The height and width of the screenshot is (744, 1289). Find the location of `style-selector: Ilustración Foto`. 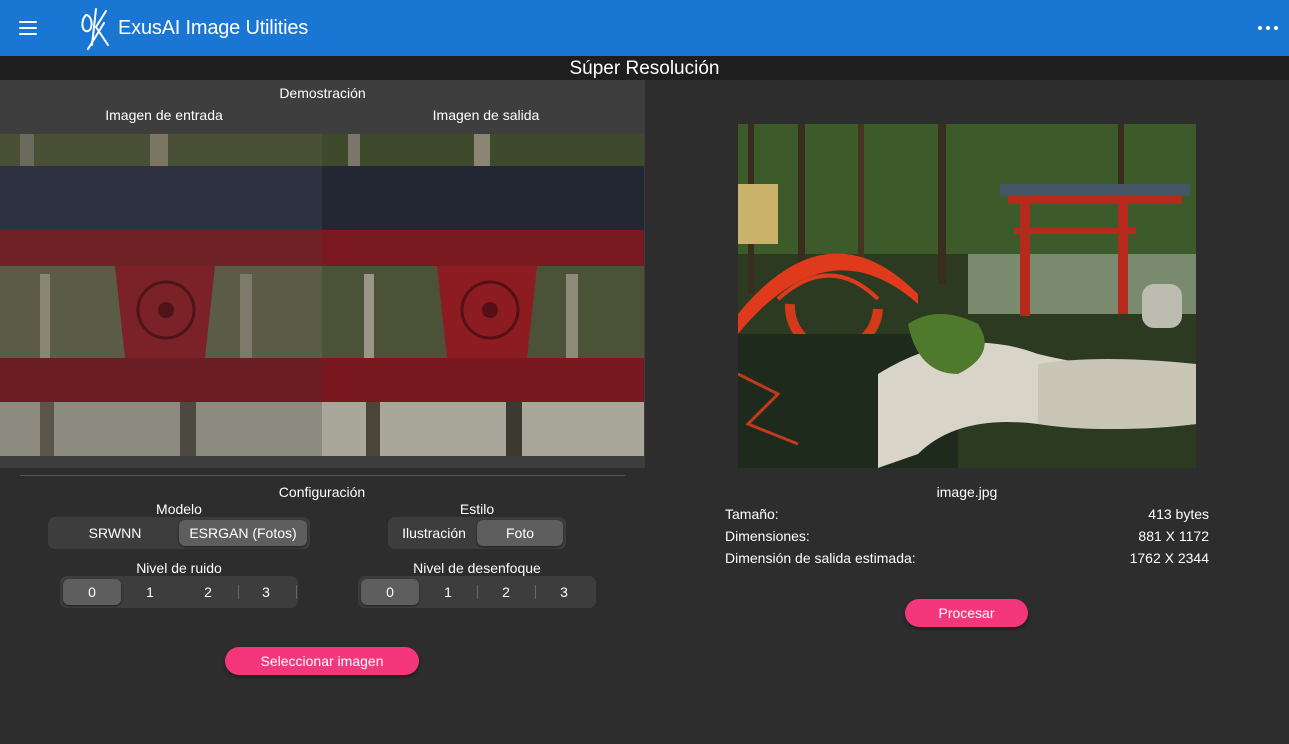

style-selector: Ilustración Foto is located at coordinates (477, 533).